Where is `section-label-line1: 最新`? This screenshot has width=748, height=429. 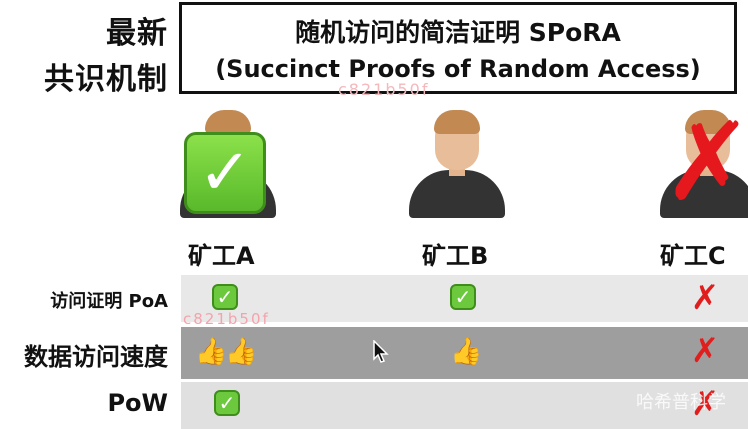
section-label-line1: 最新 is located at coordinates (137, 33).